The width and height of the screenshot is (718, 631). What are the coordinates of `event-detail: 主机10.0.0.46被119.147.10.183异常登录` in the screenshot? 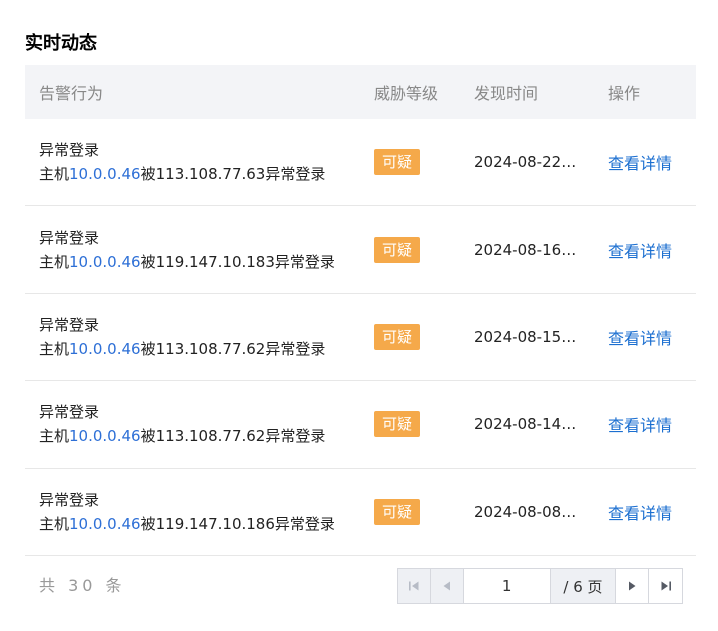 It's located at (199, 262).